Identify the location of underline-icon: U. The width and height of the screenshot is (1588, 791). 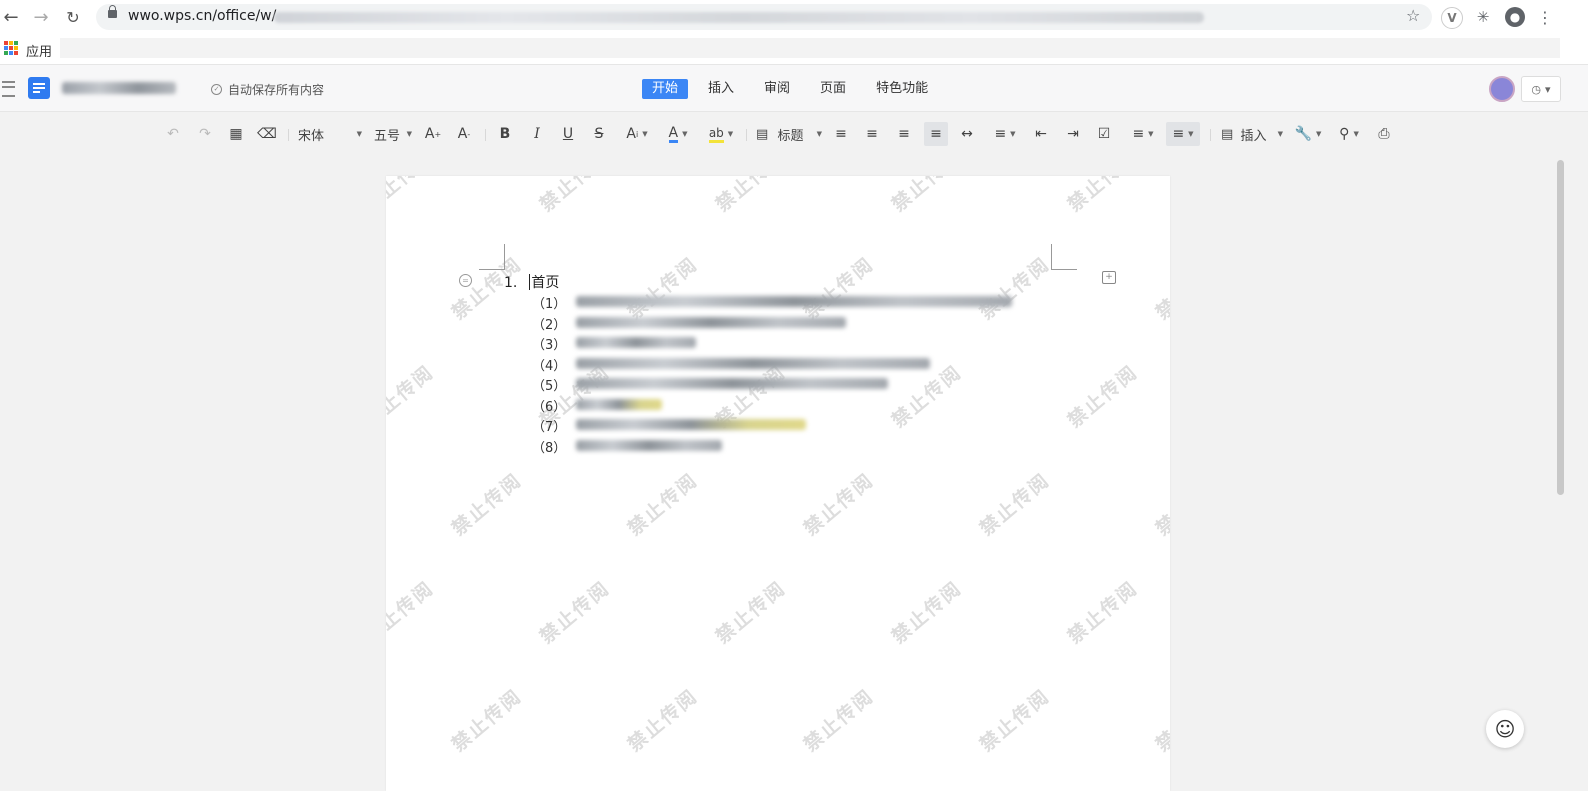
(568, 134).